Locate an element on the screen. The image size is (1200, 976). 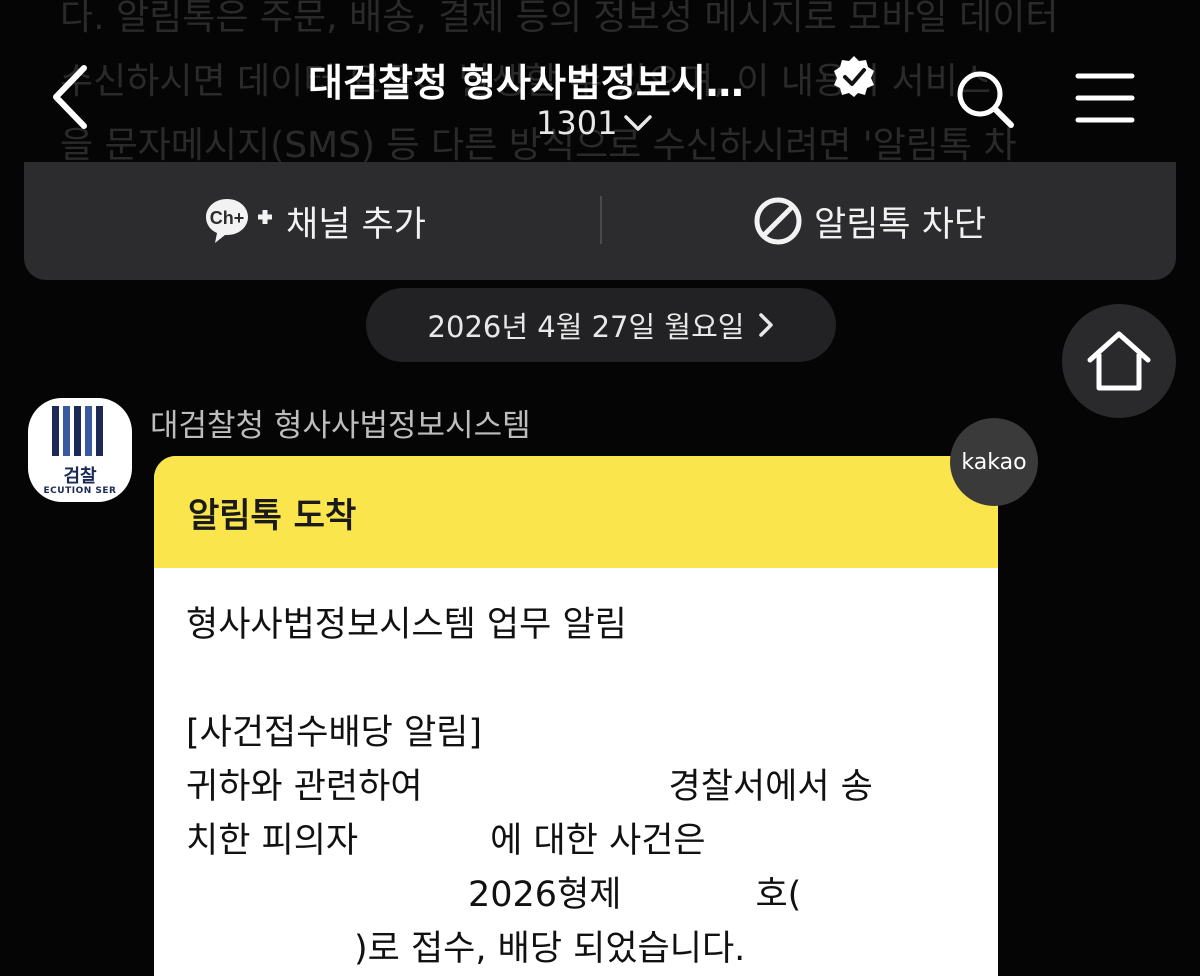
channel-action-bar: Ch+ 채널 추가 알림톡 차단 is located at coordinates (600, 221).